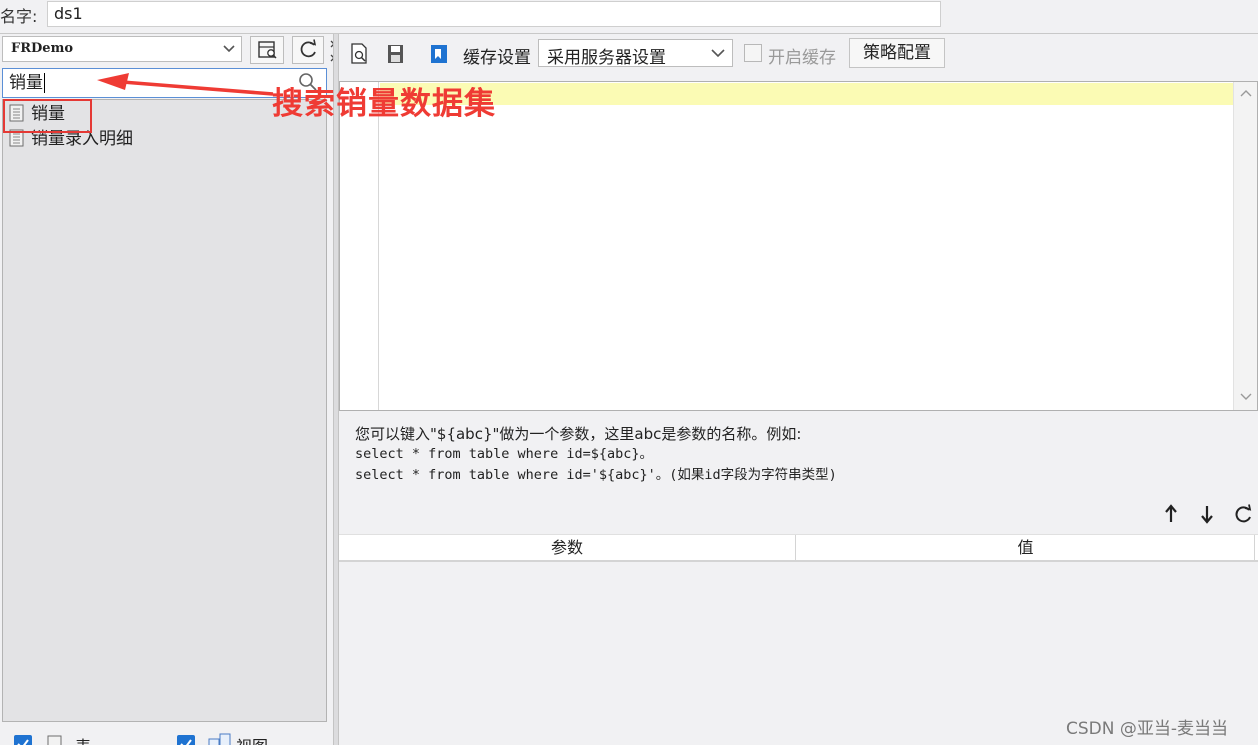 Image resolution: width=1258 pixels, height=745 pixels. I want to click on table-filter-checkbox, so click(23, 740).